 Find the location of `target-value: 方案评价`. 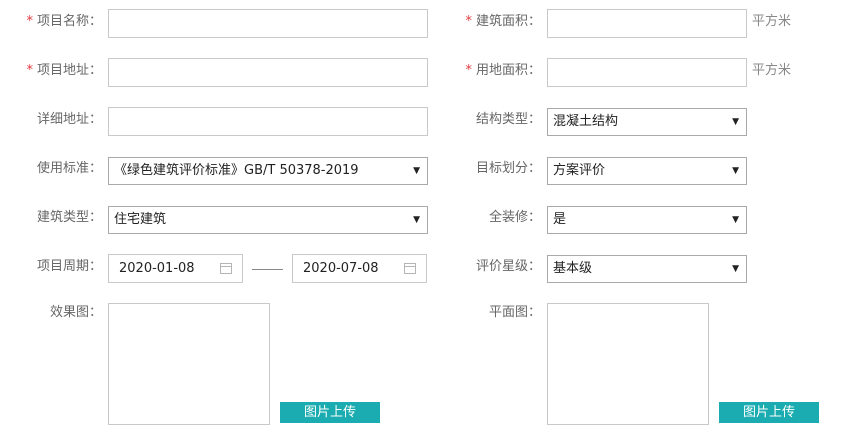

target-value: 方案评价 is located at coordinates (579, 170).